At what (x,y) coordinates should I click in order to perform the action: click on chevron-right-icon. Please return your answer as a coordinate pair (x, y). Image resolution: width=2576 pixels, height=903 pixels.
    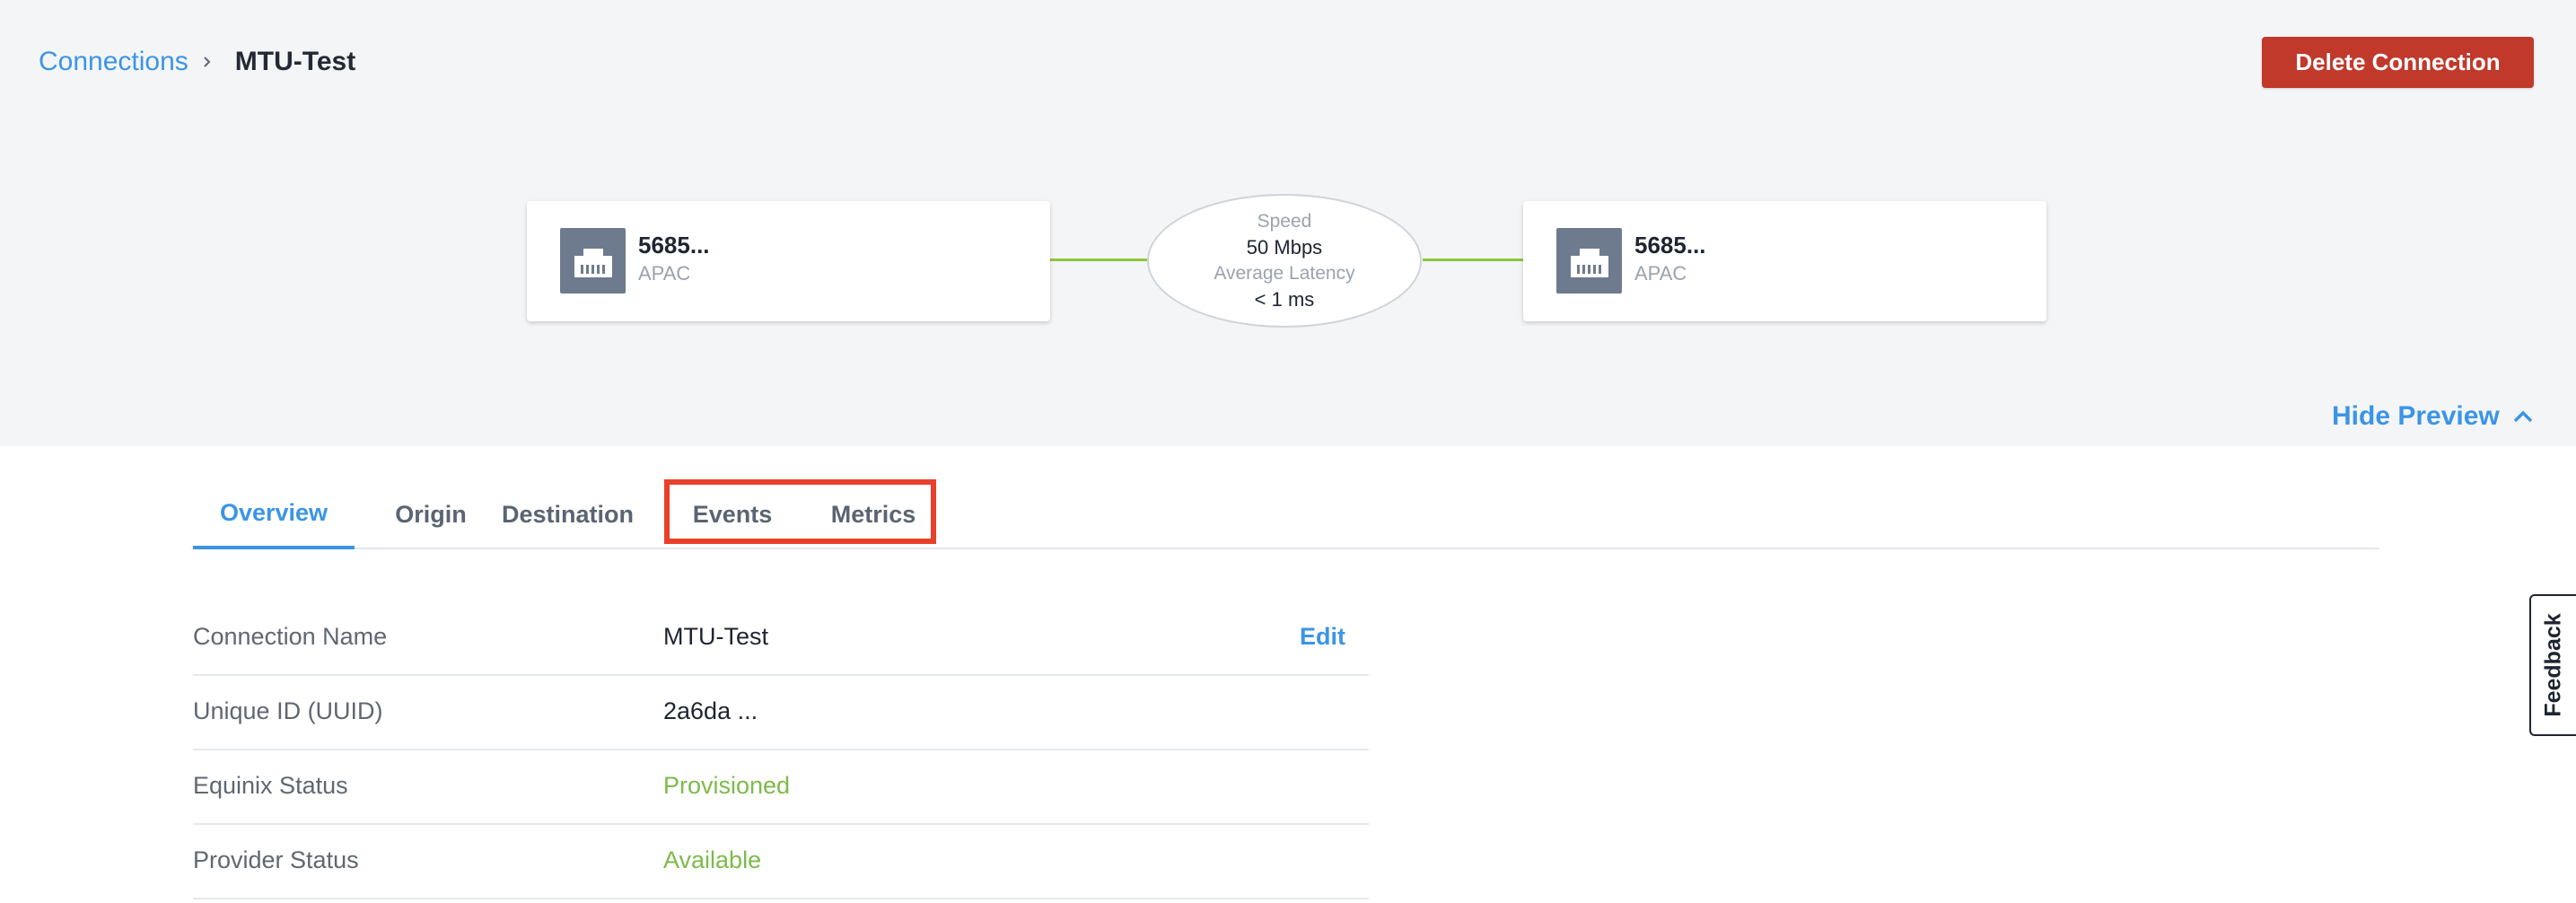
    Looking at the image, I should click on (212, 62).